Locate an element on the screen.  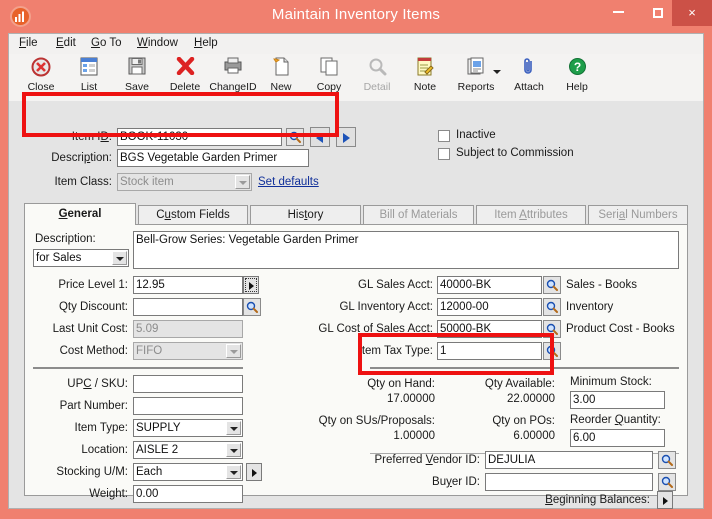
part-number-input is located at coordinates (188, 406).